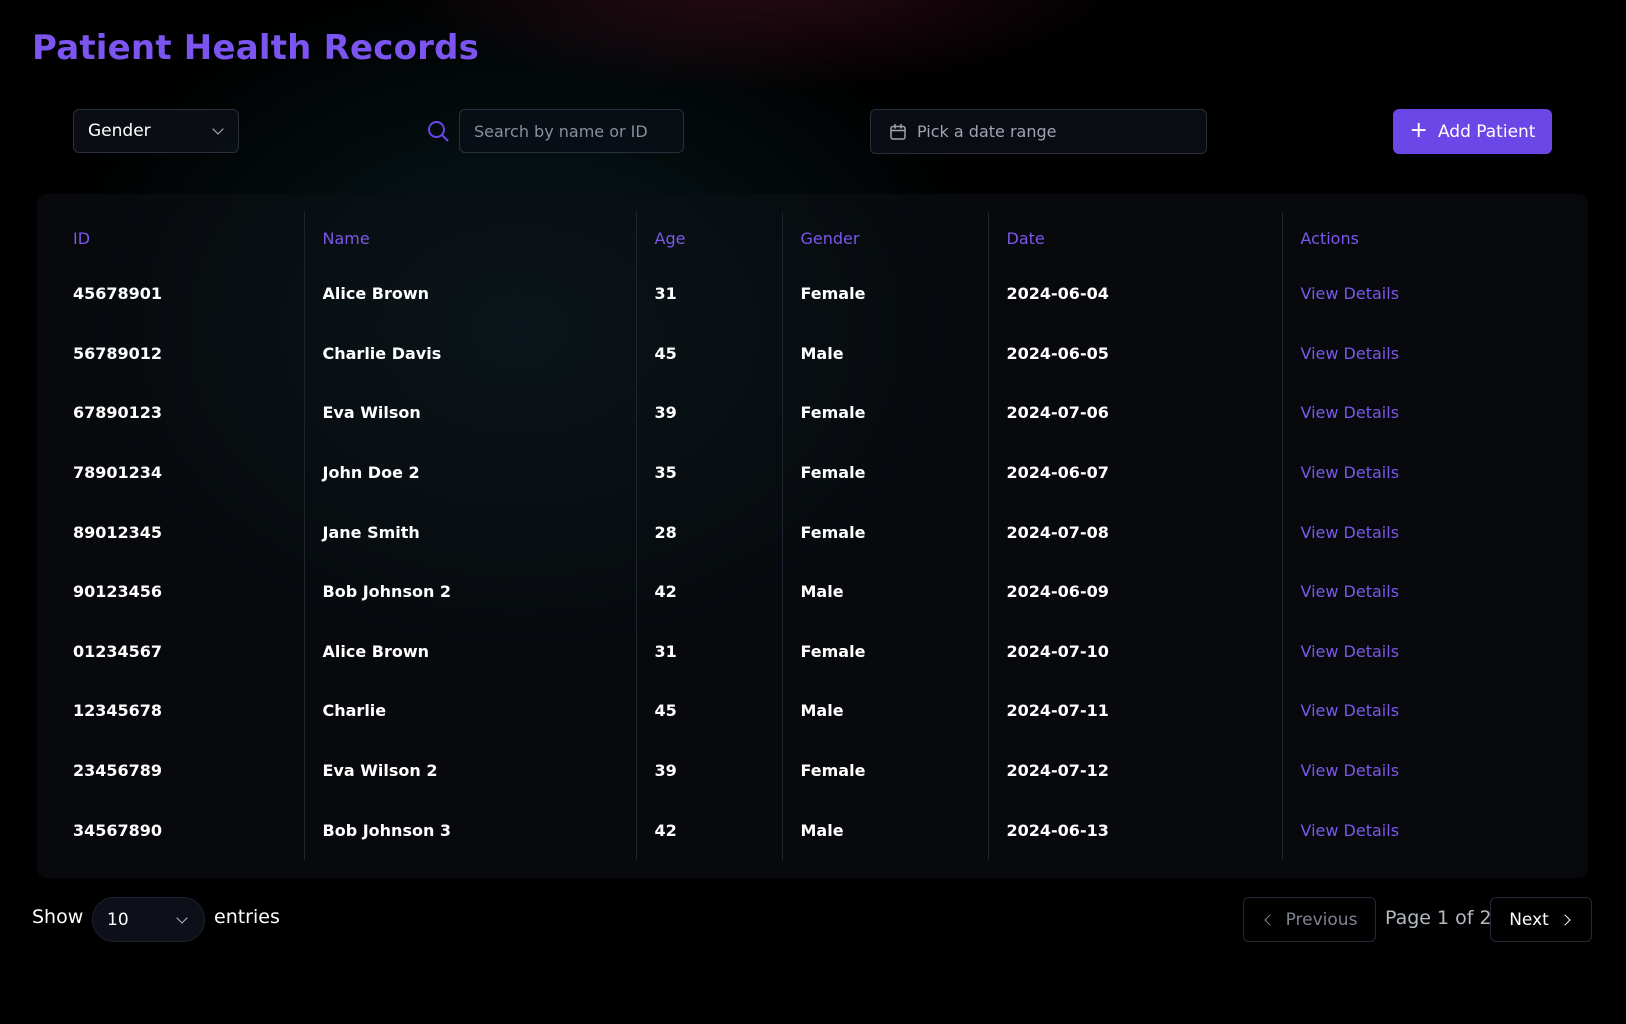 This screenshot has width=1626, height=1024. Describe the element at coordinates (1134, 413) in the screenshot. I see `cell-date: 2024-07-06` at that location.